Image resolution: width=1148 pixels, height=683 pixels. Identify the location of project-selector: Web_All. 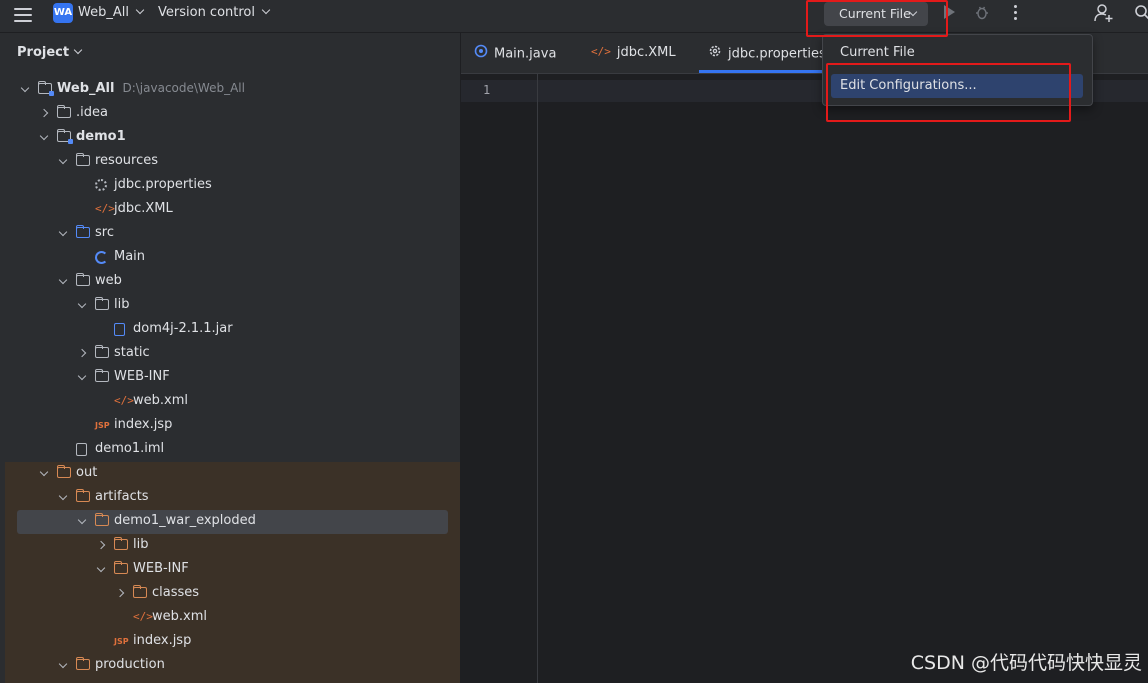
(111, 12).